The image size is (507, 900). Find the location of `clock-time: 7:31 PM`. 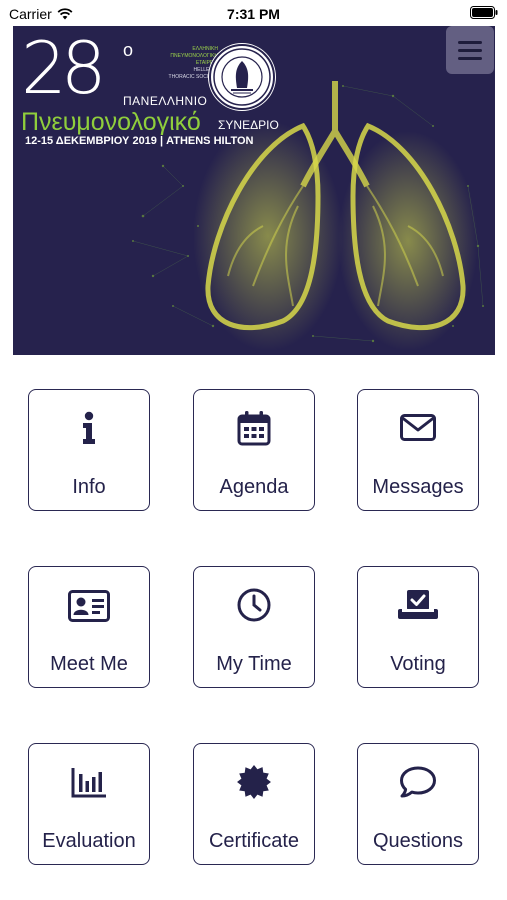

clock-time: 7:31 PM is located at coordinates (253, 14).